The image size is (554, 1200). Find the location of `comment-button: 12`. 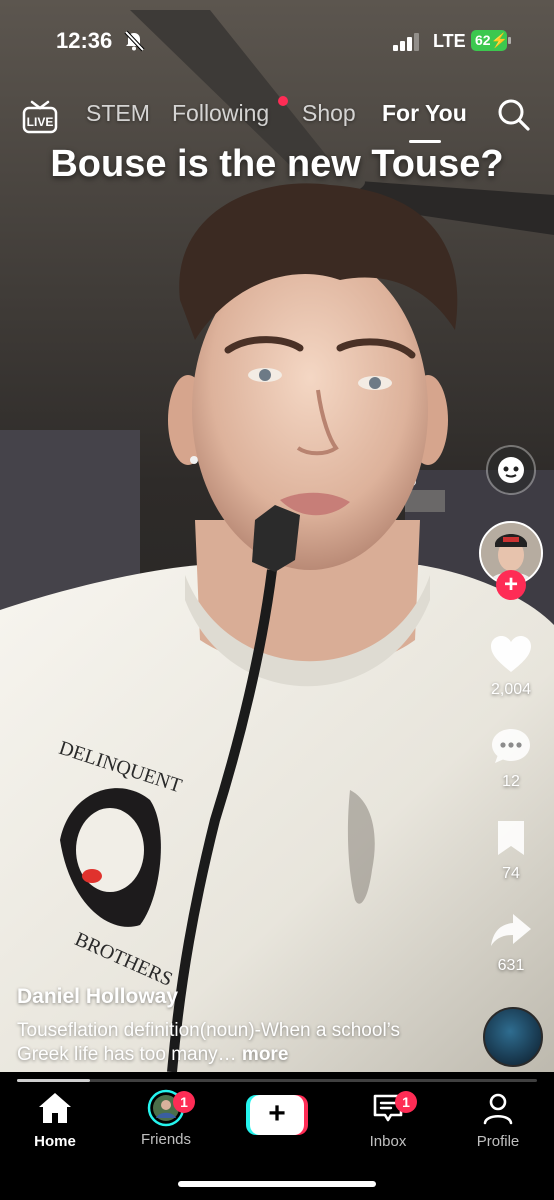

comment-button: 12 is located at coordinates (511, 758).